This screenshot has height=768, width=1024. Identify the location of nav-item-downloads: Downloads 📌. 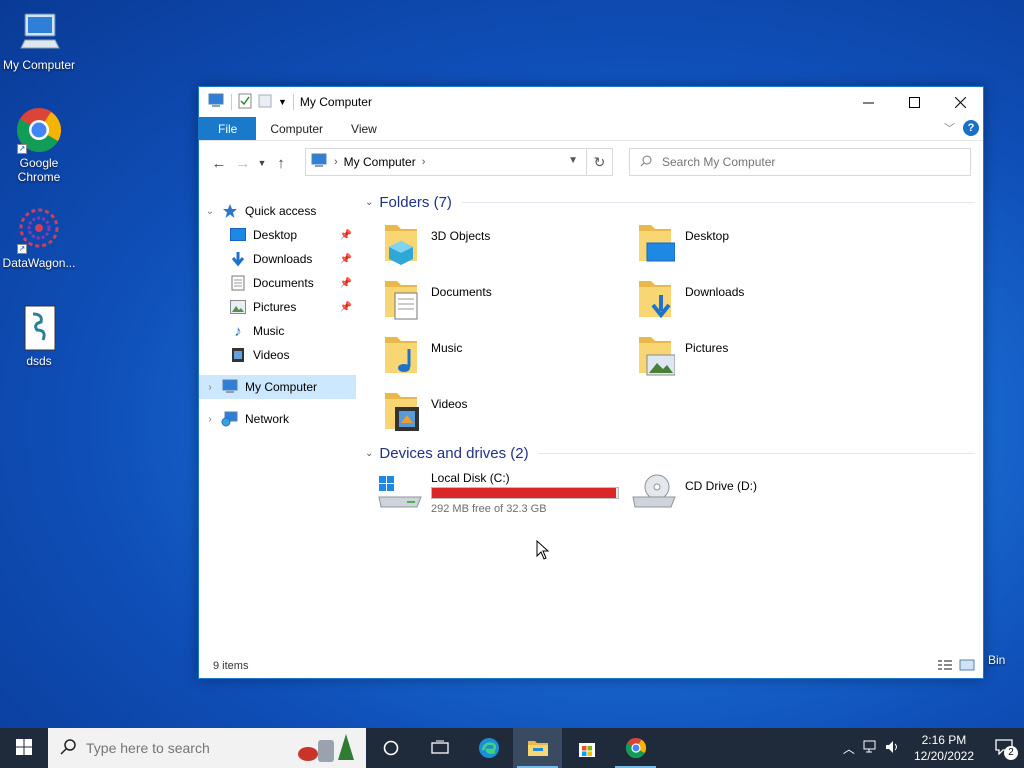
(277, 259).